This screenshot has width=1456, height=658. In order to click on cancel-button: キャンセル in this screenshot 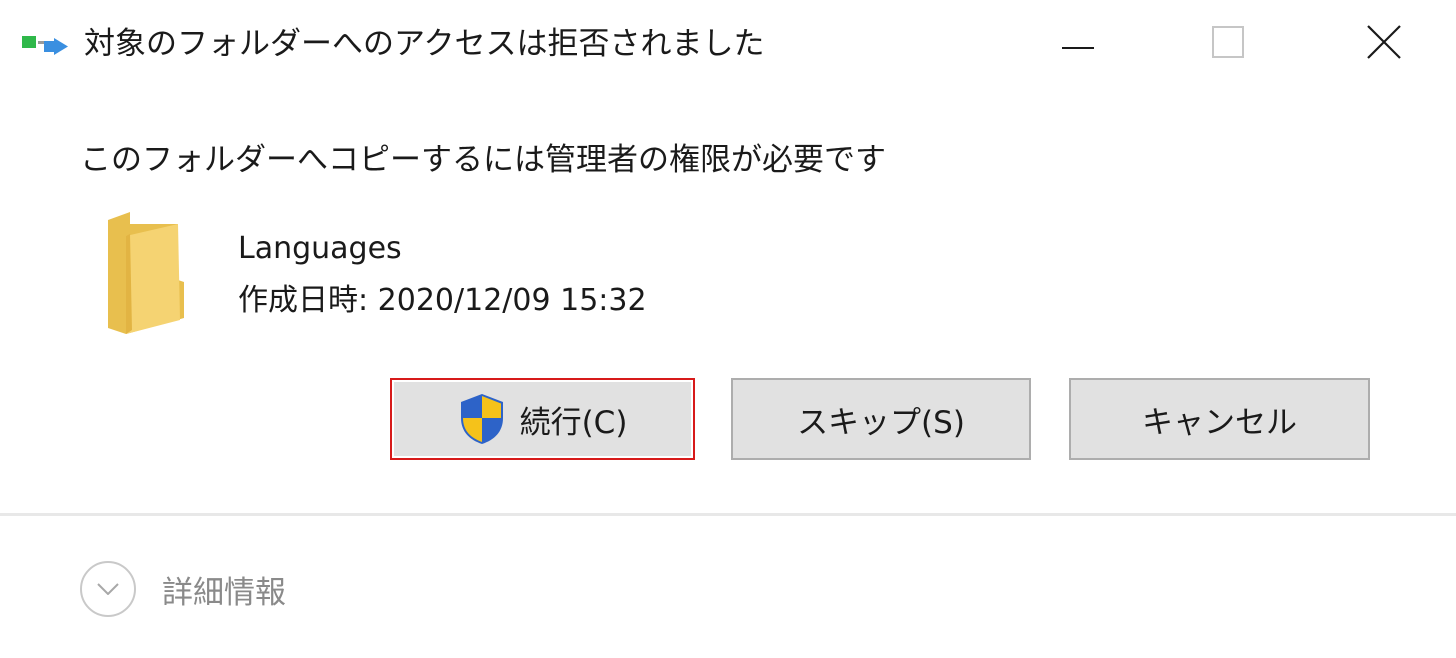, I will do `click(1219, 419)`.